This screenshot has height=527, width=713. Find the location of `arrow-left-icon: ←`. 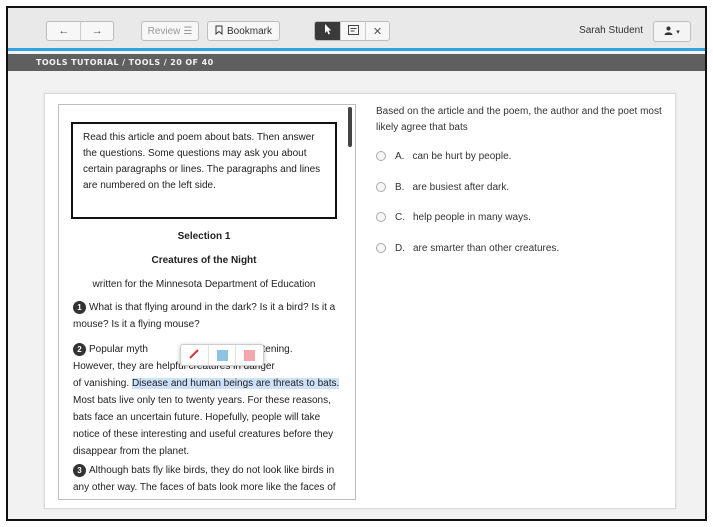

arrow-left-icon: ← is located at coordinates (64, 31).